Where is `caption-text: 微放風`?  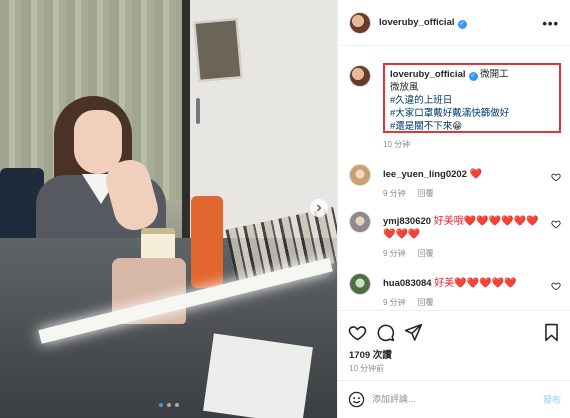
caption-text: 微放風 is located at coordinates (404, 87).